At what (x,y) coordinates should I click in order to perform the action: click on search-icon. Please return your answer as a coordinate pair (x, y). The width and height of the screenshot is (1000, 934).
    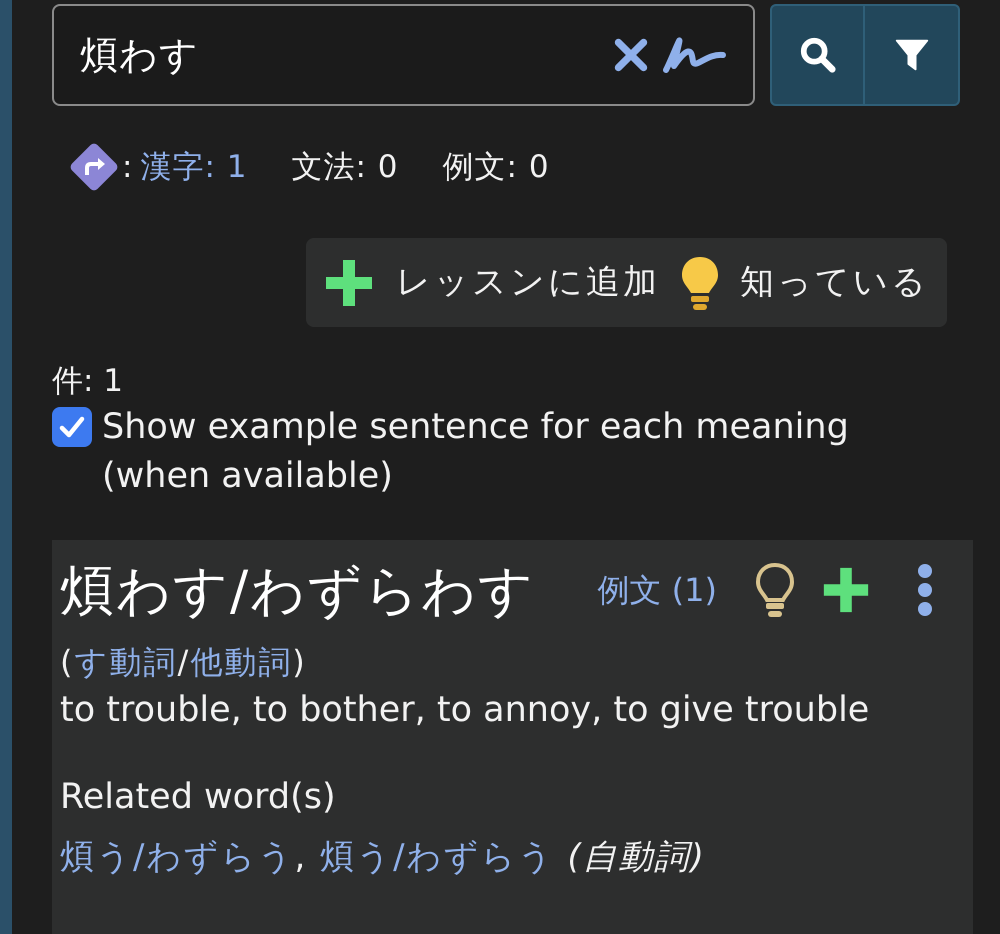
    Looking at the image, I should click on (817, 55).